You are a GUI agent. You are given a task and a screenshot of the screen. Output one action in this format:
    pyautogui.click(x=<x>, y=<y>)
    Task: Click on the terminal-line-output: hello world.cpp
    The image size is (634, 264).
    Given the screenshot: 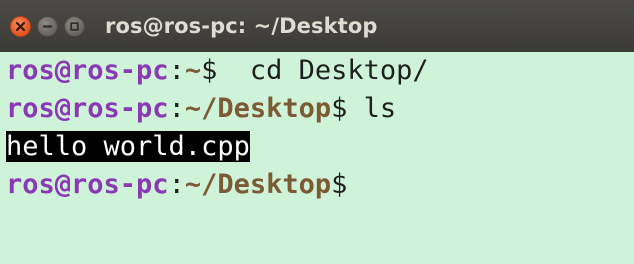 What is the action you would take?
    pyautogui.click(x=320, y=147)
    